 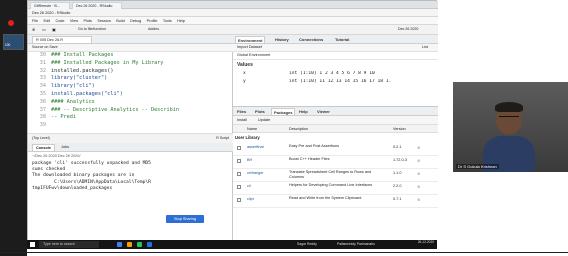 I want to click on menu-code: Code, so click(x=59, y=21).